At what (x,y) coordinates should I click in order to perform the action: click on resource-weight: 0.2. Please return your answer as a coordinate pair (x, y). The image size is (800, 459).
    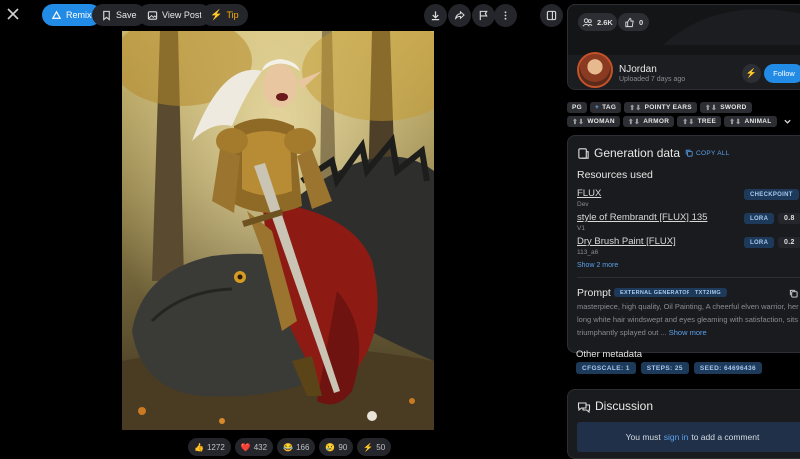
    Looking at the image, I should click on (789, 242).